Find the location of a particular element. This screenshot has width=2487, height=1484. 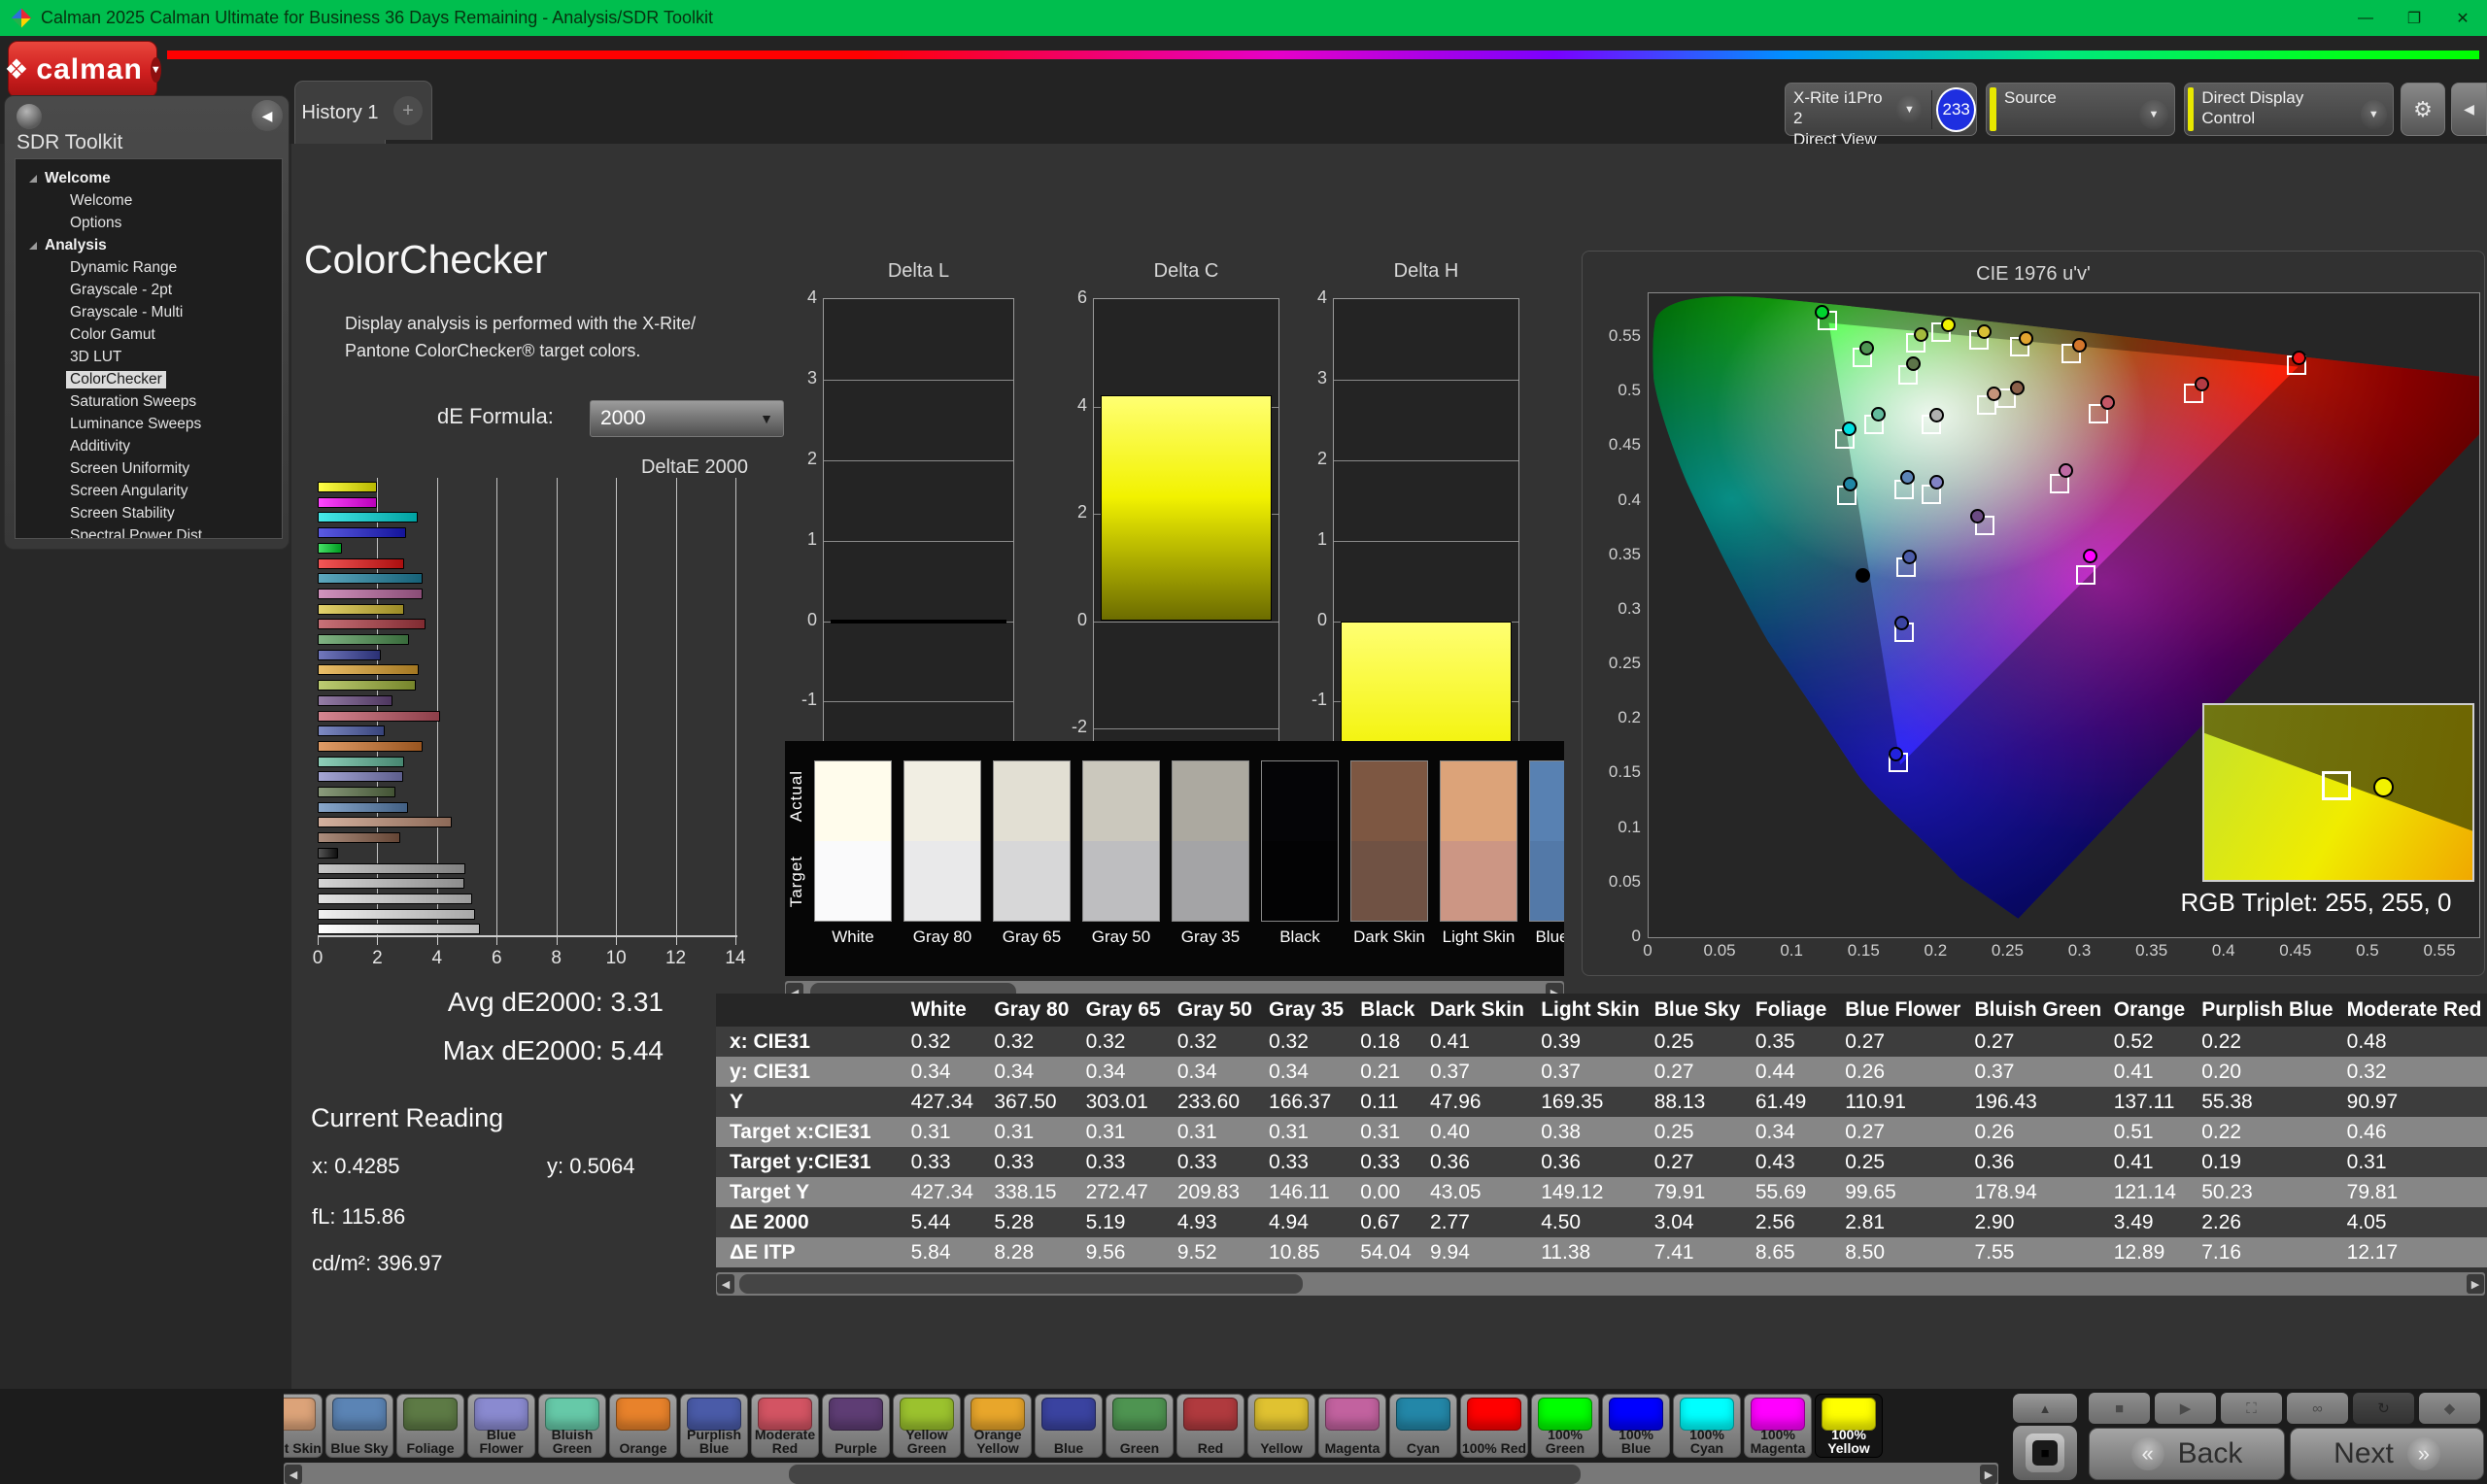

sidebar-item-luminance-sweeps: Luminance Sweeps is located at coordinates (149, 424).